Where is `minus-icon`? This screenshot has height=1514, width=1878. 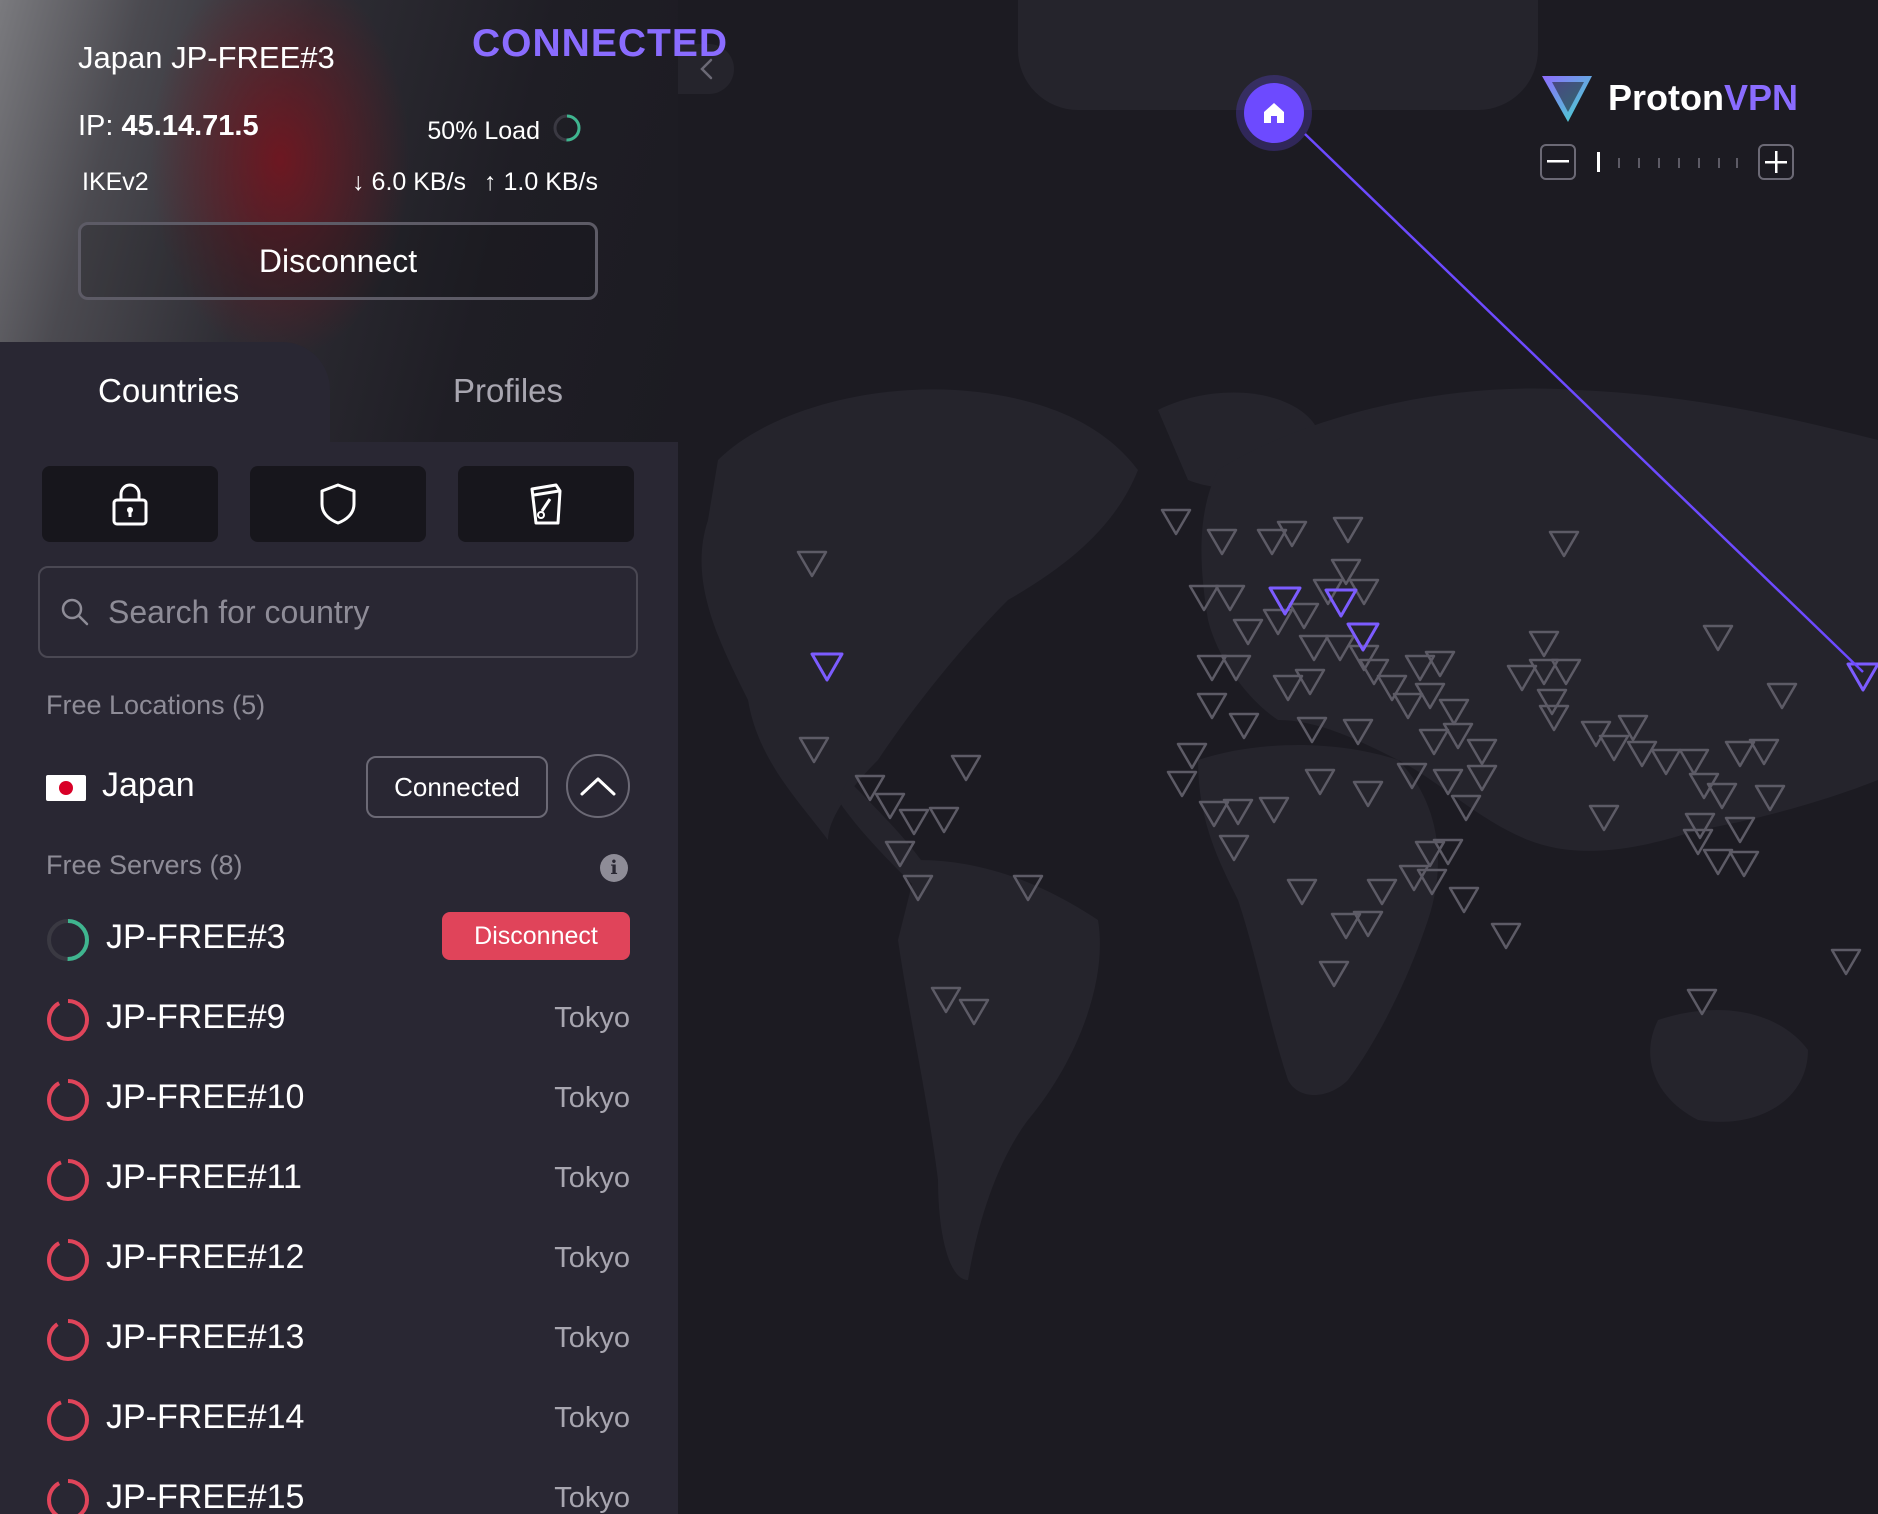 minus-icon is located at coordinates (1558, 161).